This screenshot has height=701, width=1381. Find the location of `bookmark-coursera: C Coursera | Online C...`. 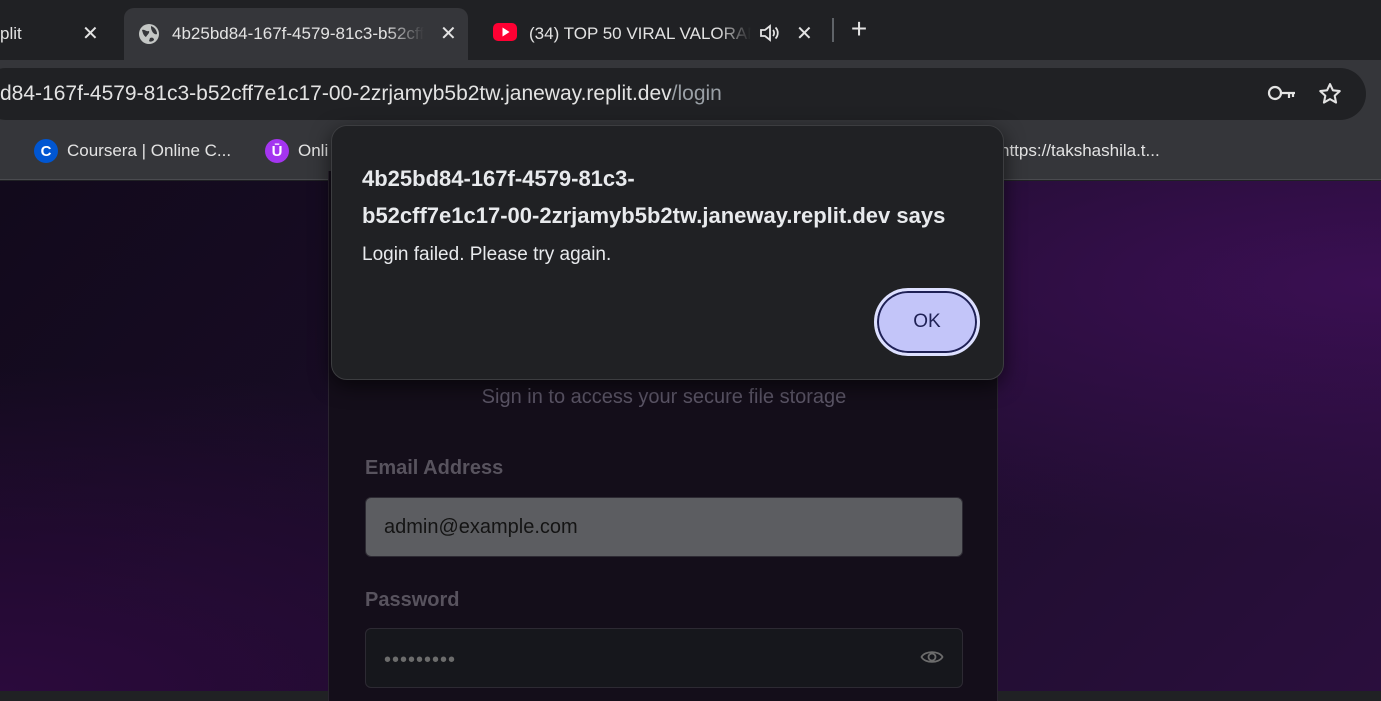

bookmark-coursera: C Coursera | Online C... is located at coordinates (132, 151).